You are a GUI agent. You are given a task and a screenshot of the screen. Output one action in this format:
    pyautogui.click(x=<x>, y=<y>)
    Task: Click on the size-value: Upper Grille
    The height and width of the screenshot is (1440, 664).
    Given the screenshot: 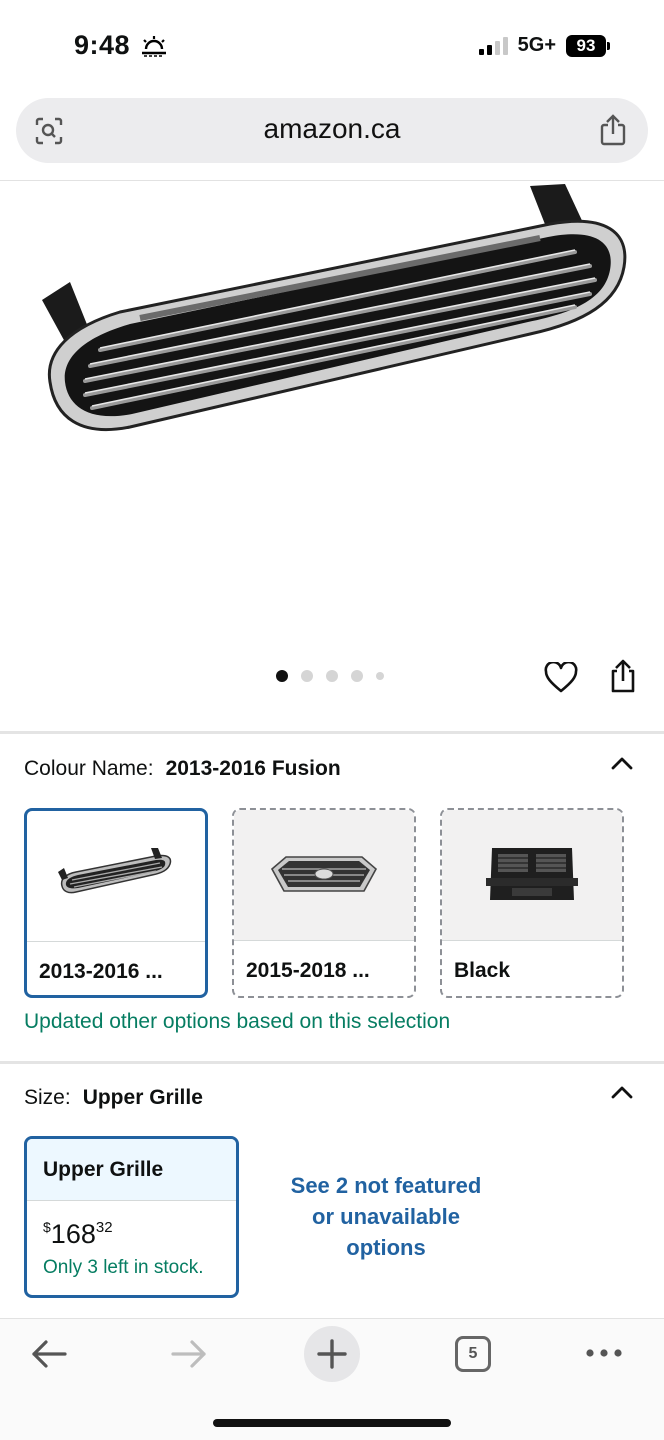 What is the action you would take?
    pyautogui.click(x=142, y=1097)
    